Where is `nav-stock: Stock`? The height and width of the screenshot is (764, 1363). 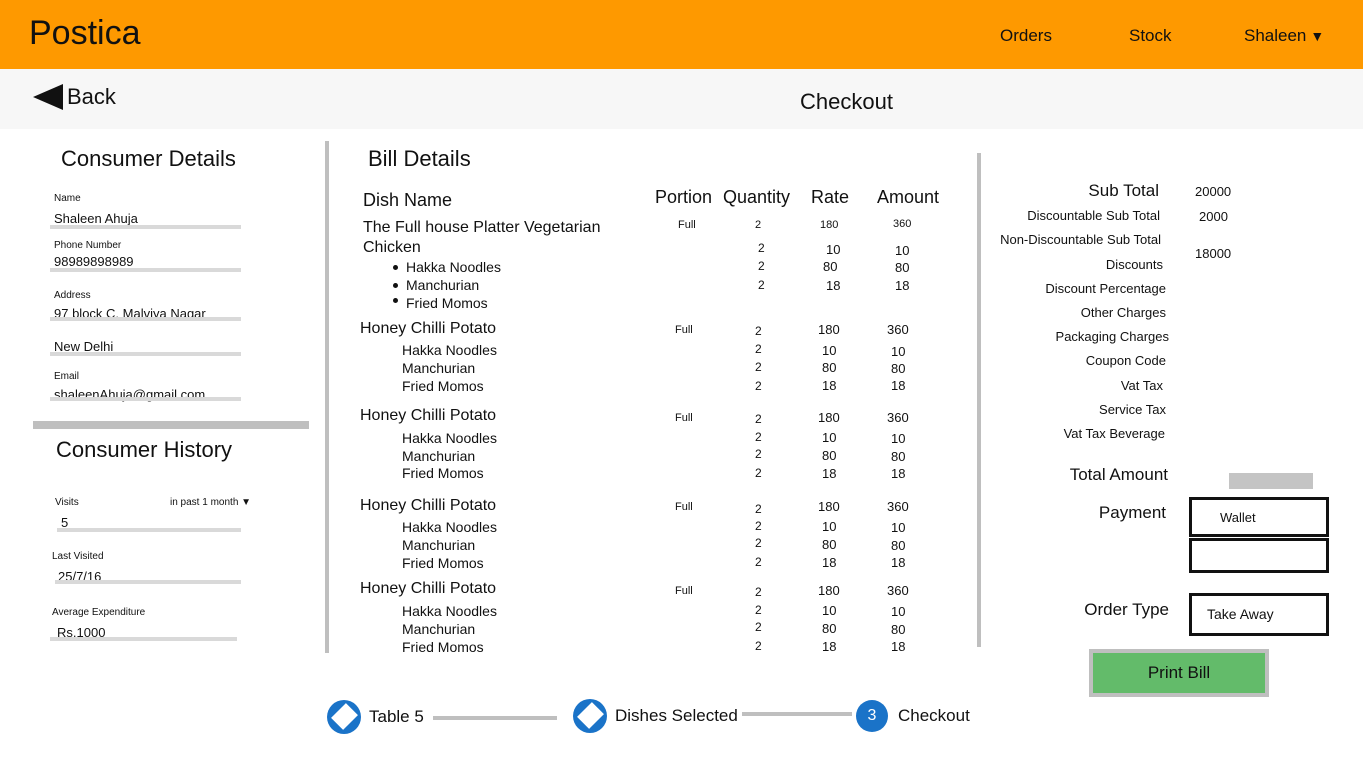
nav-stock: Stock is located at coordinates (1150, 36).